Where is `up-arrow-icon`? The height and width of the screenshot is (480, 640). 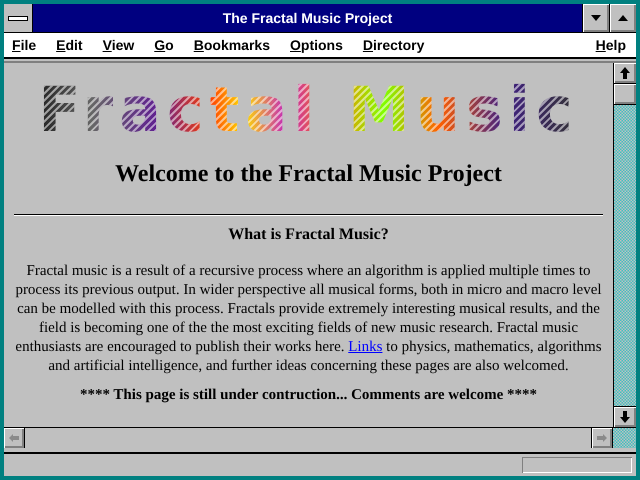 up-arrow-icon is located at coordinates (625, 73).